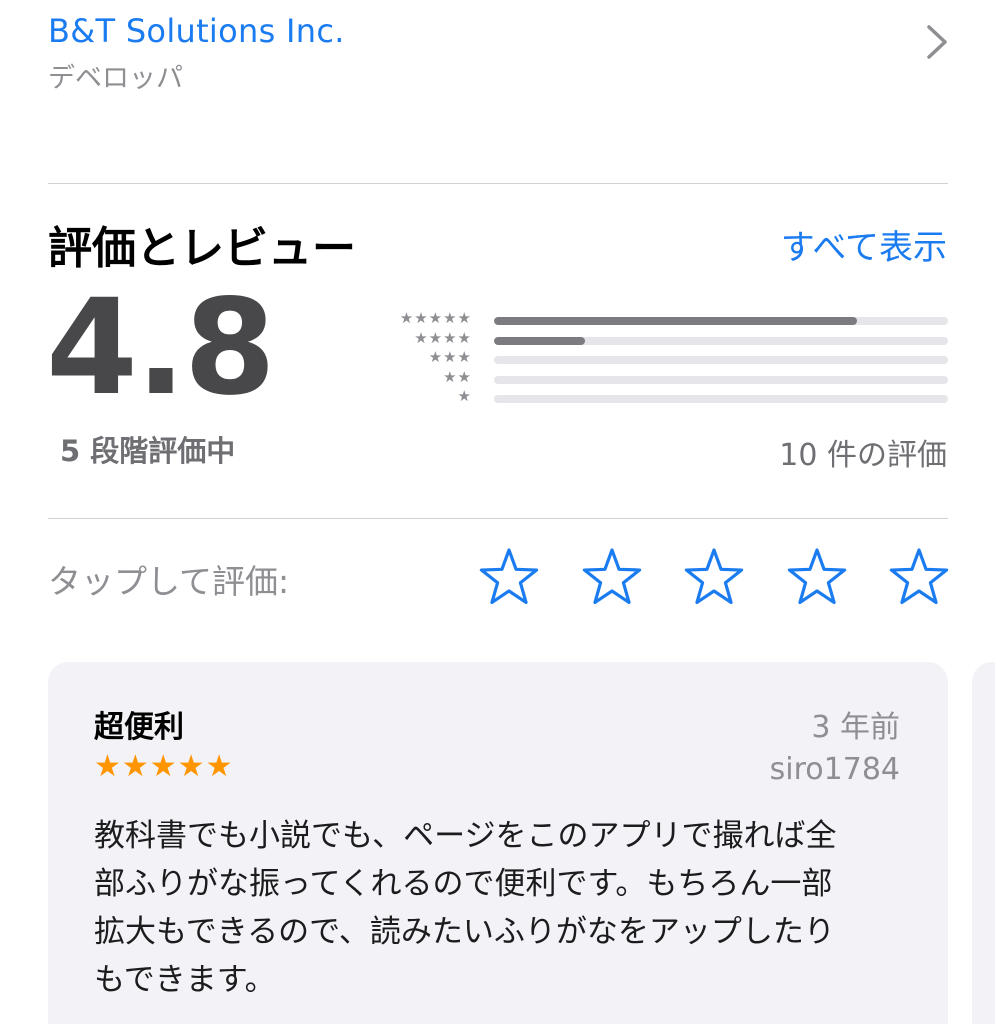 The height and width of the screenshot is (1024, 995). What do you see at coordinates (465, 836) in the screenshot?
I see `review-body-line: 教科書でも小説でも、ページをこのアプリで撮れば全` at bounding box center [465, 836].